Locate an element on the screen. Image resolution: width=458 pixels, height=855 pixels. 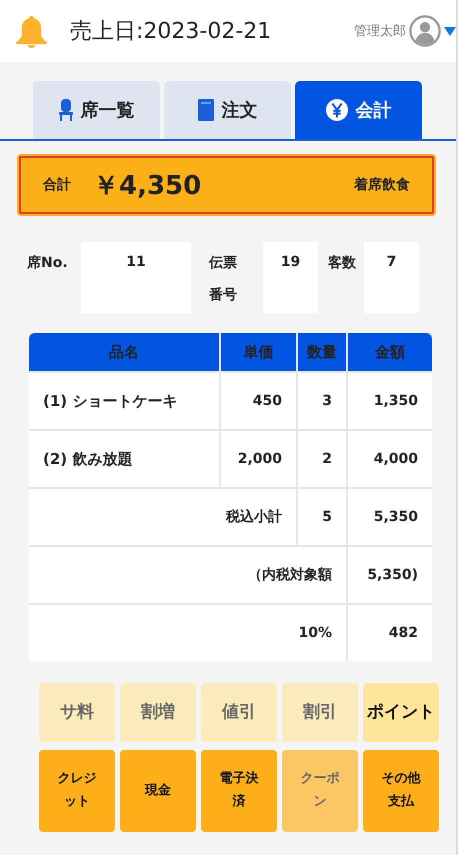
bell-icon is located at coordinates (31, 31).